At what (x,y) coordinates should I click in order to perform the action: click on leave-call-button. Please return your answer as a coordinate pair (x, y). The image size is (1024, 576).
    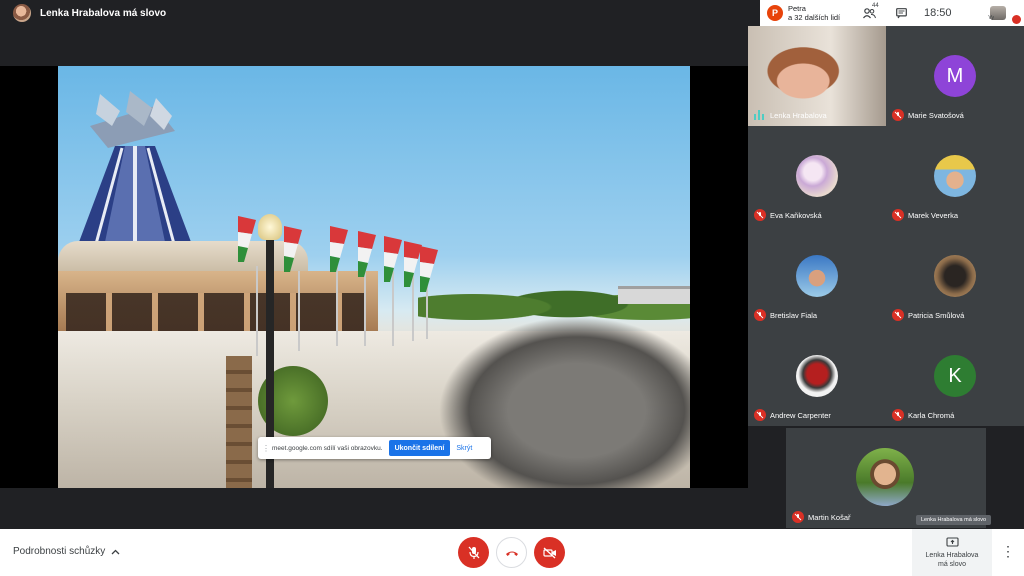
    Looking at the image, I should click on (511, 552).